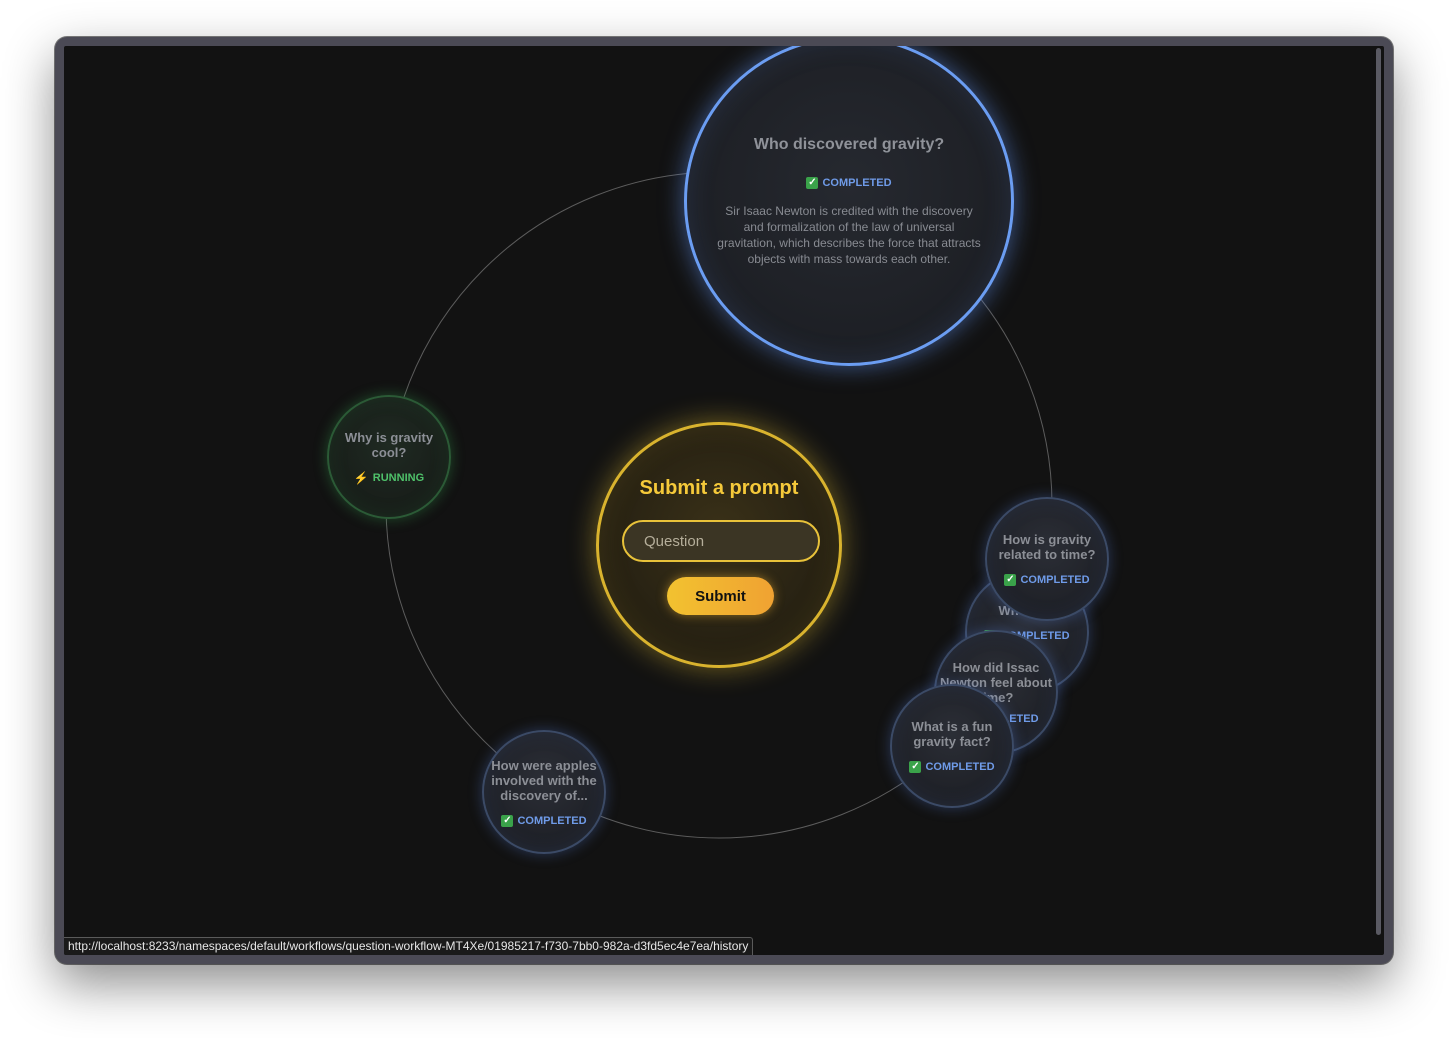  What do you see at coordinates (952, 734) in the screenshot?
I see `node-title: What is a fun gravity fact?` at bounding box center [952, 734].